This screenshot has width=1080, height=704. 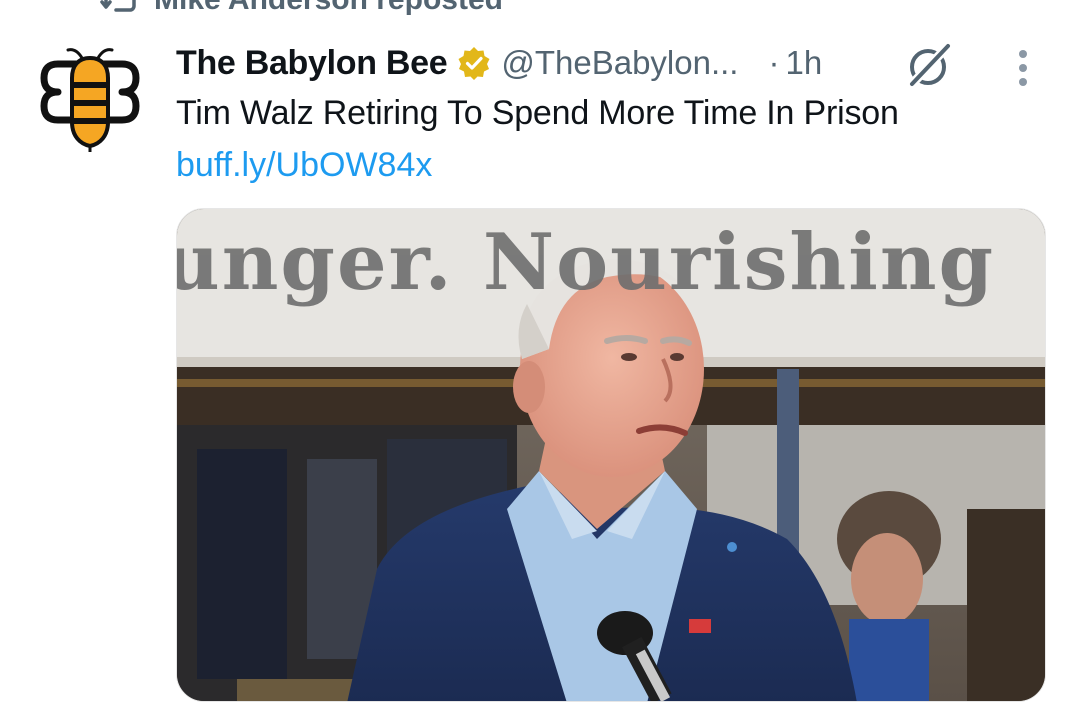 I want to click on avatar, so click(x=90, y=98).